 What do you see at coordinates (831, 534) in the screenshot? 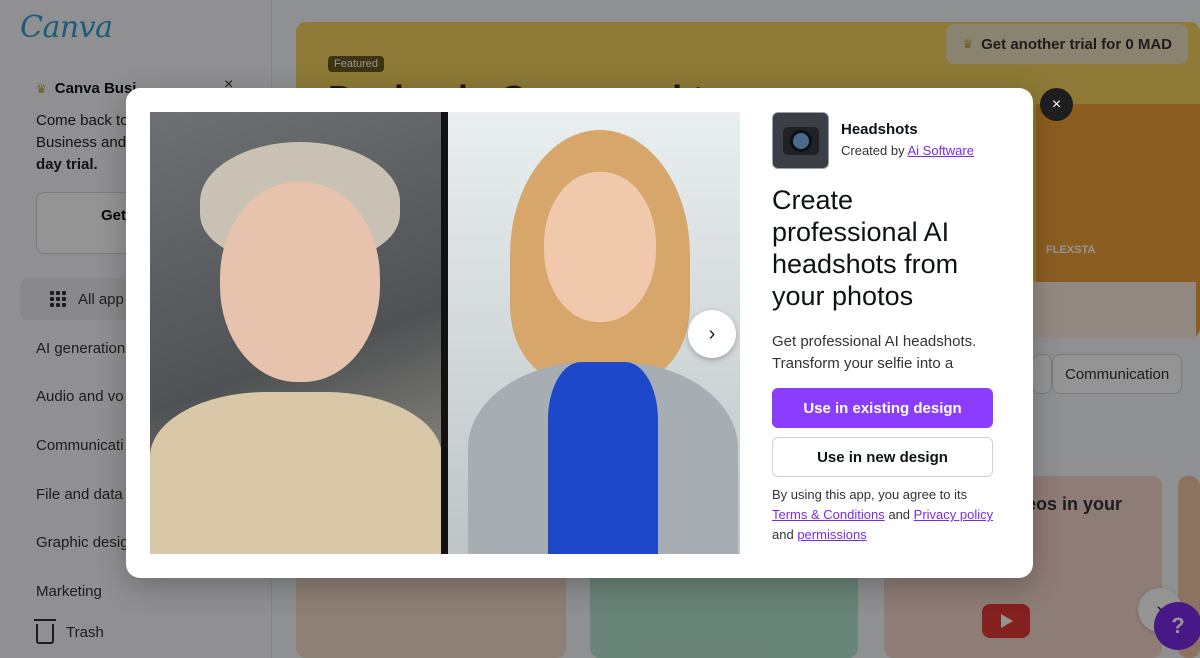
I see `permissions-link: permissions` at bounding box center [831, 534].